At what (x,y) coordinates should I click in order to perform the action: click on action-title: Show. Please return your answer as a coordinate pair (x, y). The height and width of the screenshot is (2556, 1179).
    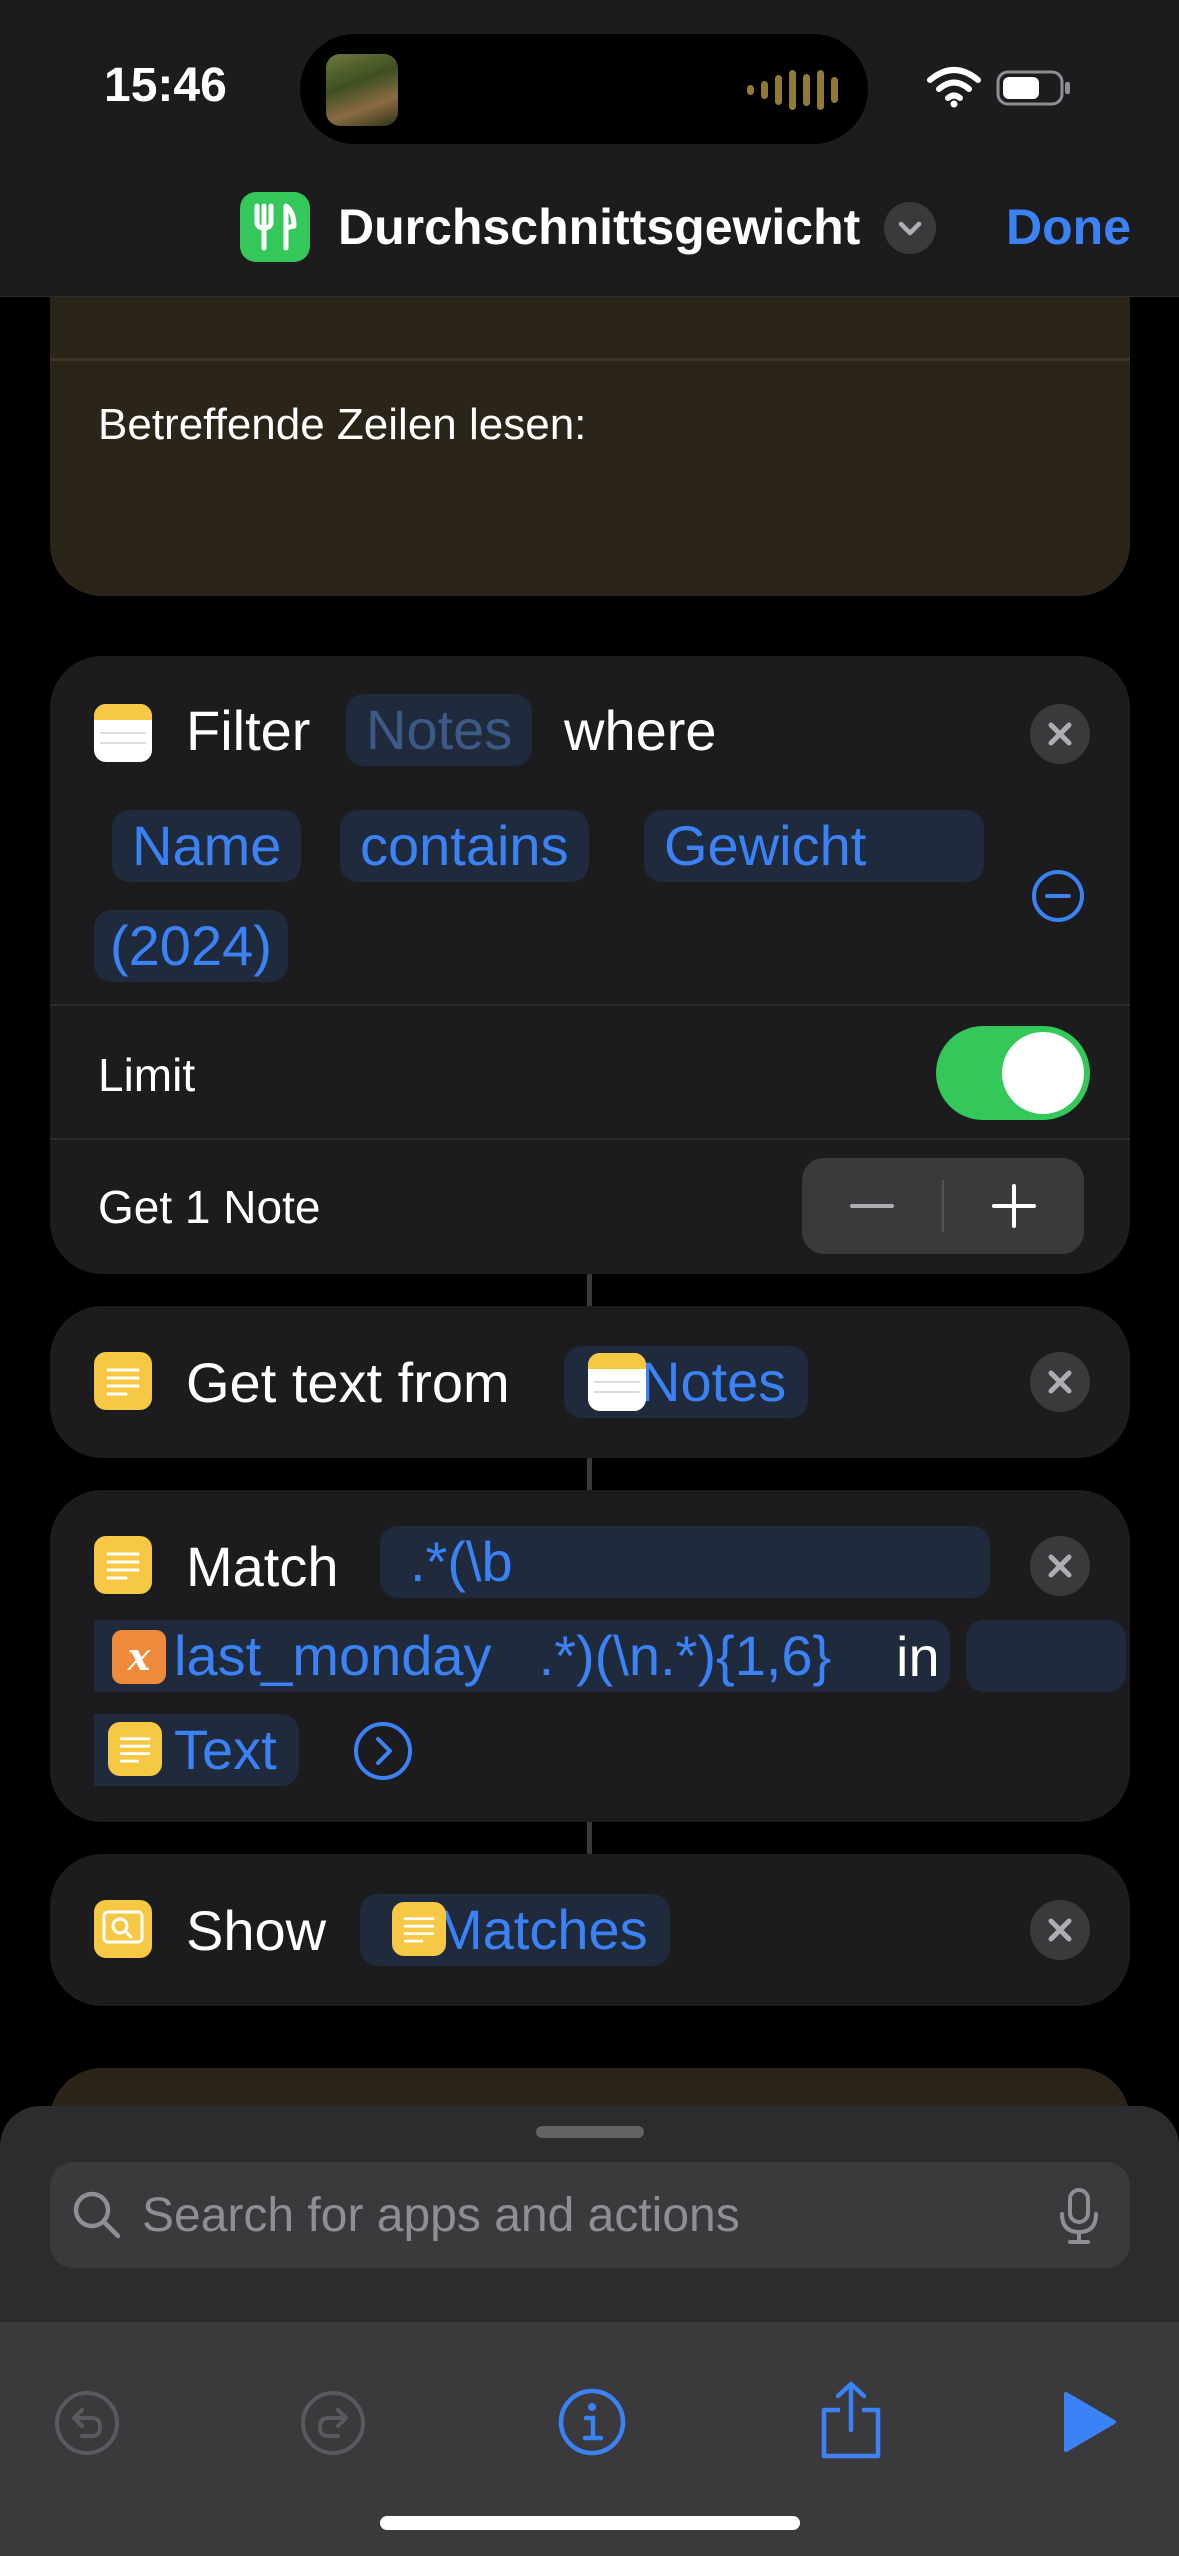
    Looking at the image, I should click on (256, 1930).